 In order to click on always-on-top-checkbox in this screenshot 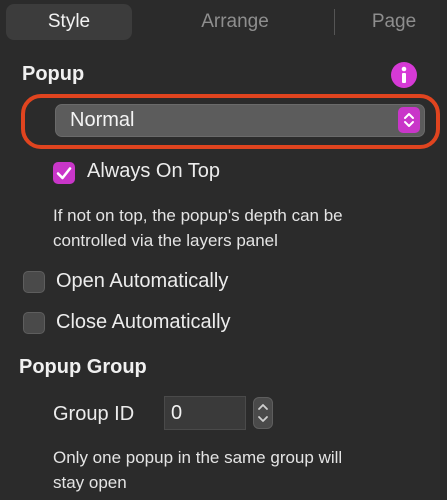, I will do `click(64, 173)`.